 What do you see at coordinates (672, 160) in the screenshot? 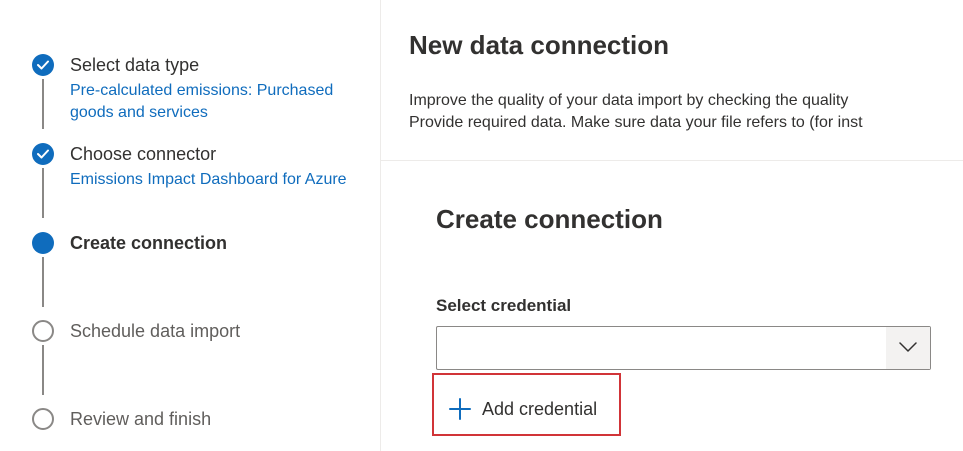
I see `header-divider` at bounding box center [672, 160].